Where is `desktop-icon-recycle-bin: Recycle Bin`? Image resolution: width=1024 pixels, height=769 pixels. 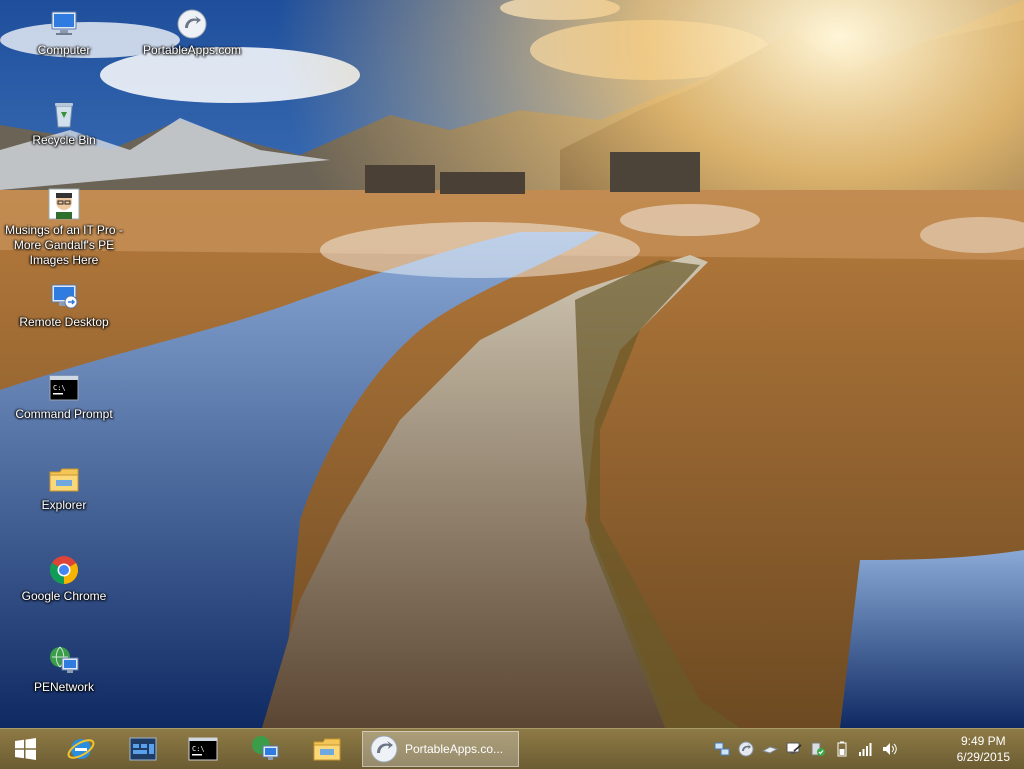
desktop-icon-recycle-bin: Recycle Bin is located at coordinates (64, 123).